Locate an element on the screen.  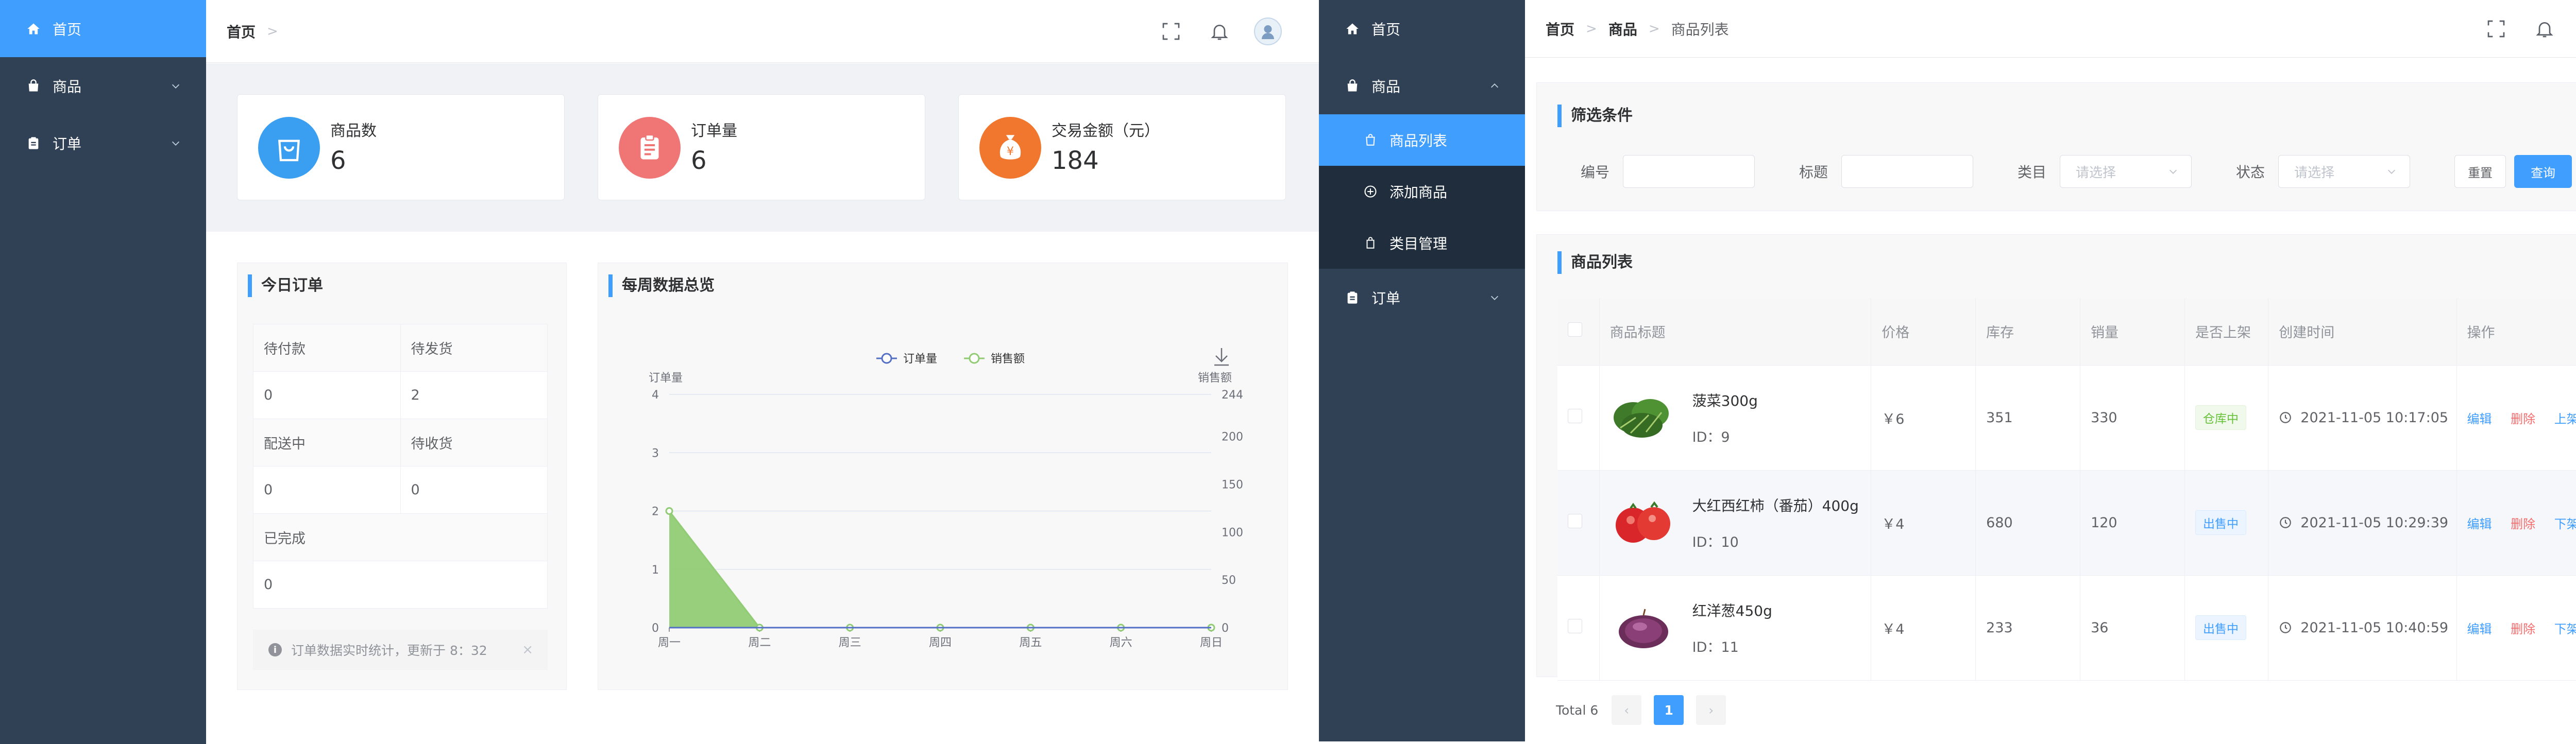
status-select: 请选择 is located at coordinates (2344, 171).